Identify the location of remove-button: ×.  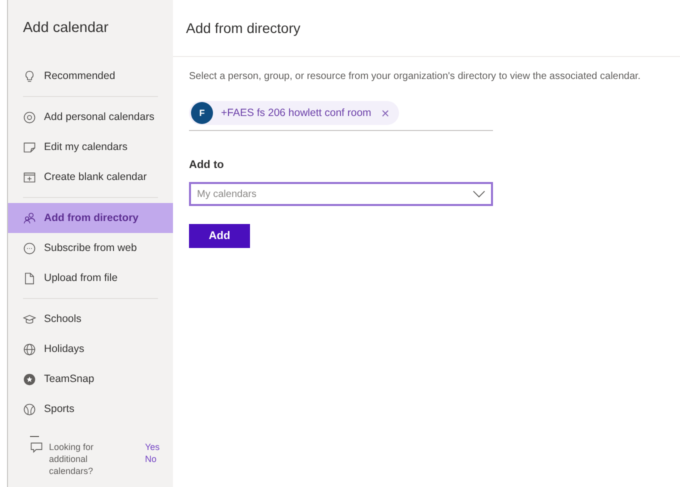
(385, 113).